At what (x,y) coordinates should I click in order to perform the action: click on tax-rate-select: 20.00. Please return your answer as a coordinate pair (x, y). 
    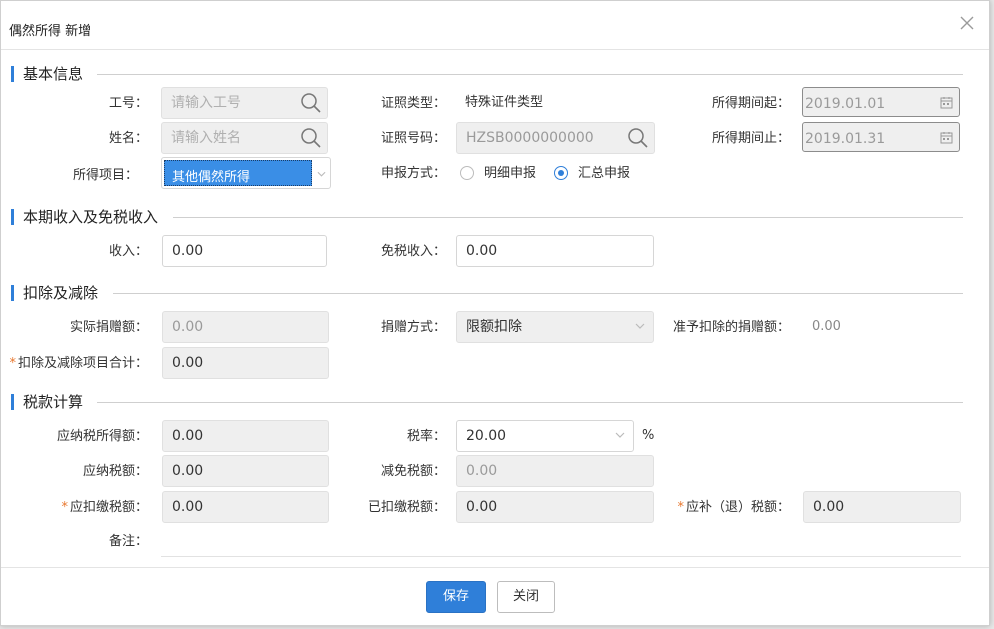
    Looking at the image, I should click on (545, 436).